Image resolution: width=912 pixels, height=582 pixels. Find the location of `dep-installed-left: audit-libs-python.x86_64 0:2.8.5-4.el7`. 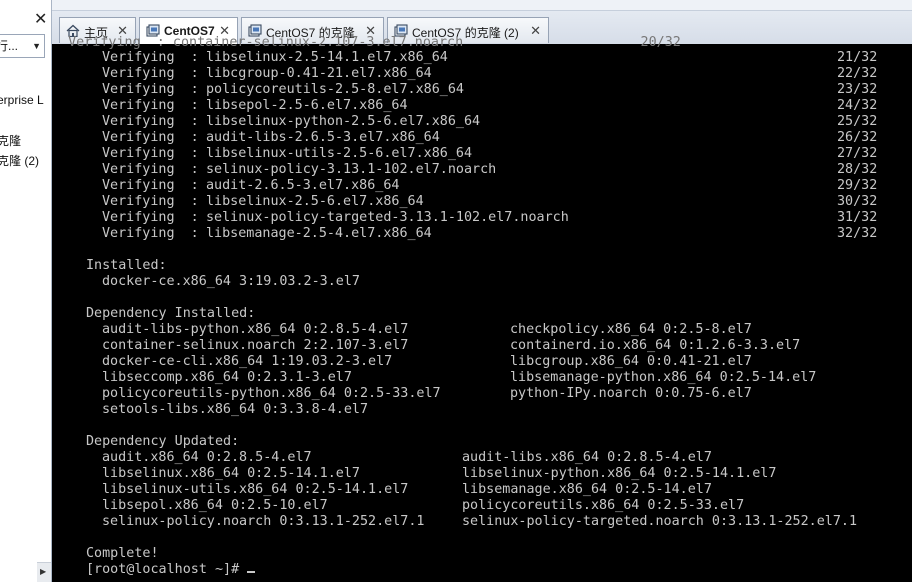

dep-installed-left: audit-libs-python.x86_64 0:2.8.5-4.el7 is located at coordinates (255, 329).